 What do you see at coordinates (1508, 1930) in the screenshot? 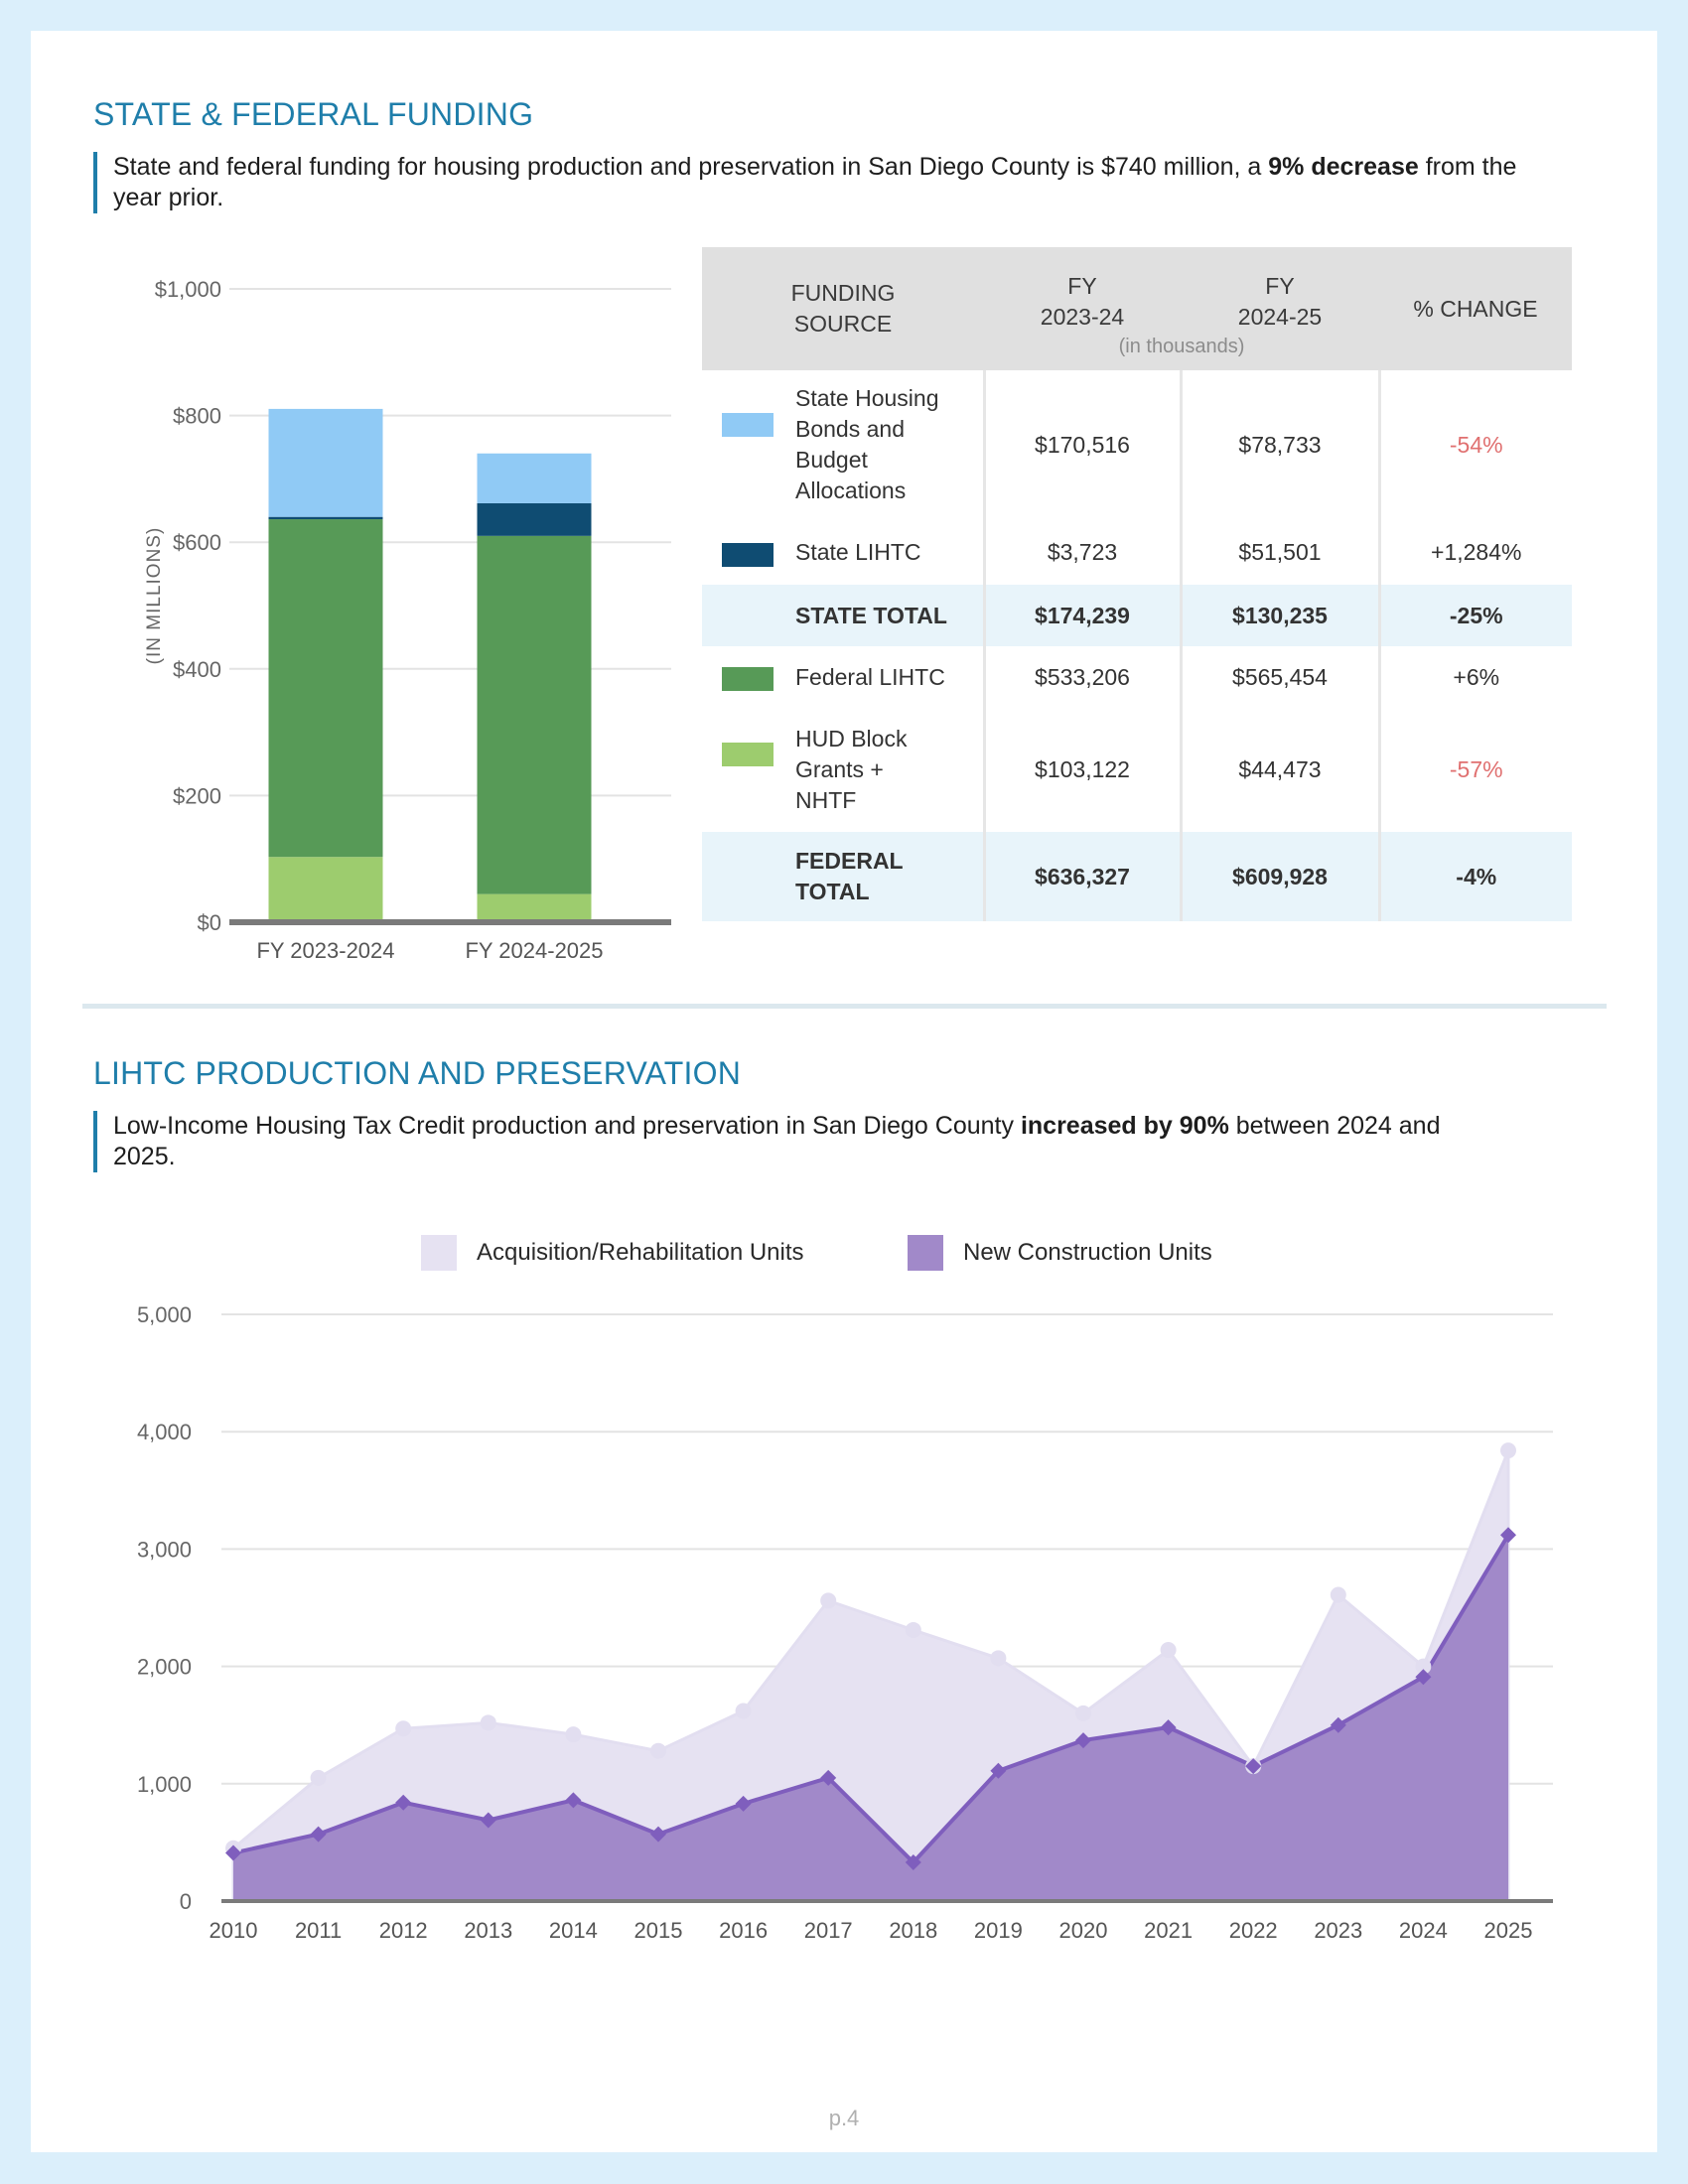
I see `x-tick-label: 2025` at bounding box center [1508, 1930].